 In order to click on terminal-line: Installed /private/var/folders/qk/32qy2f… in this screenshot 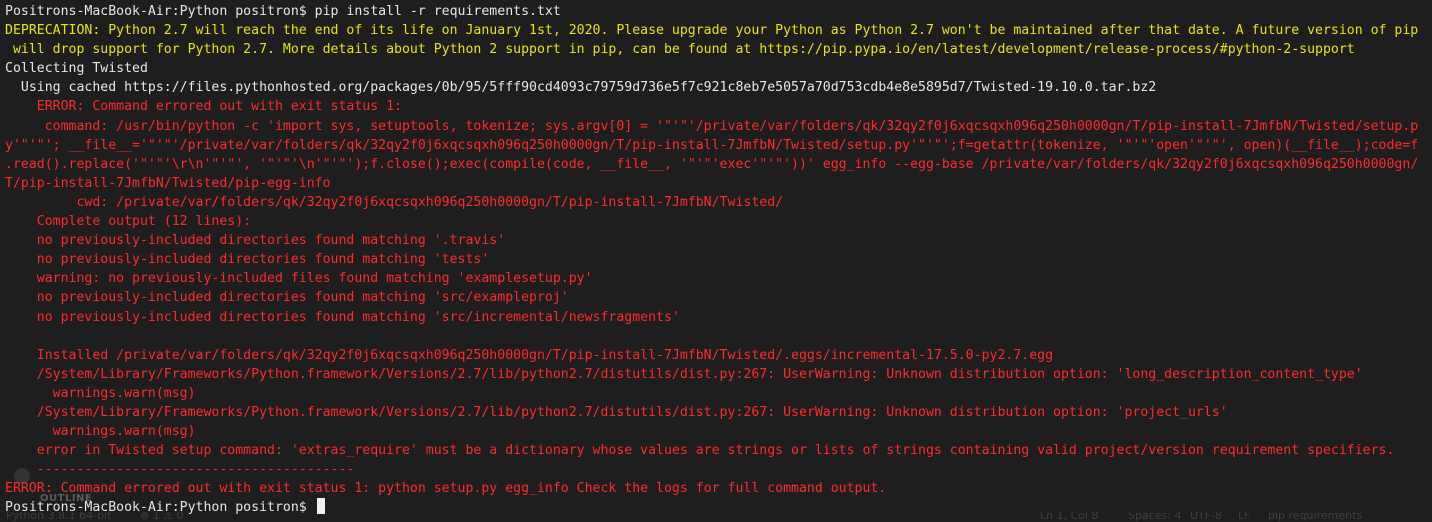, I will do `click(529, 355)`.